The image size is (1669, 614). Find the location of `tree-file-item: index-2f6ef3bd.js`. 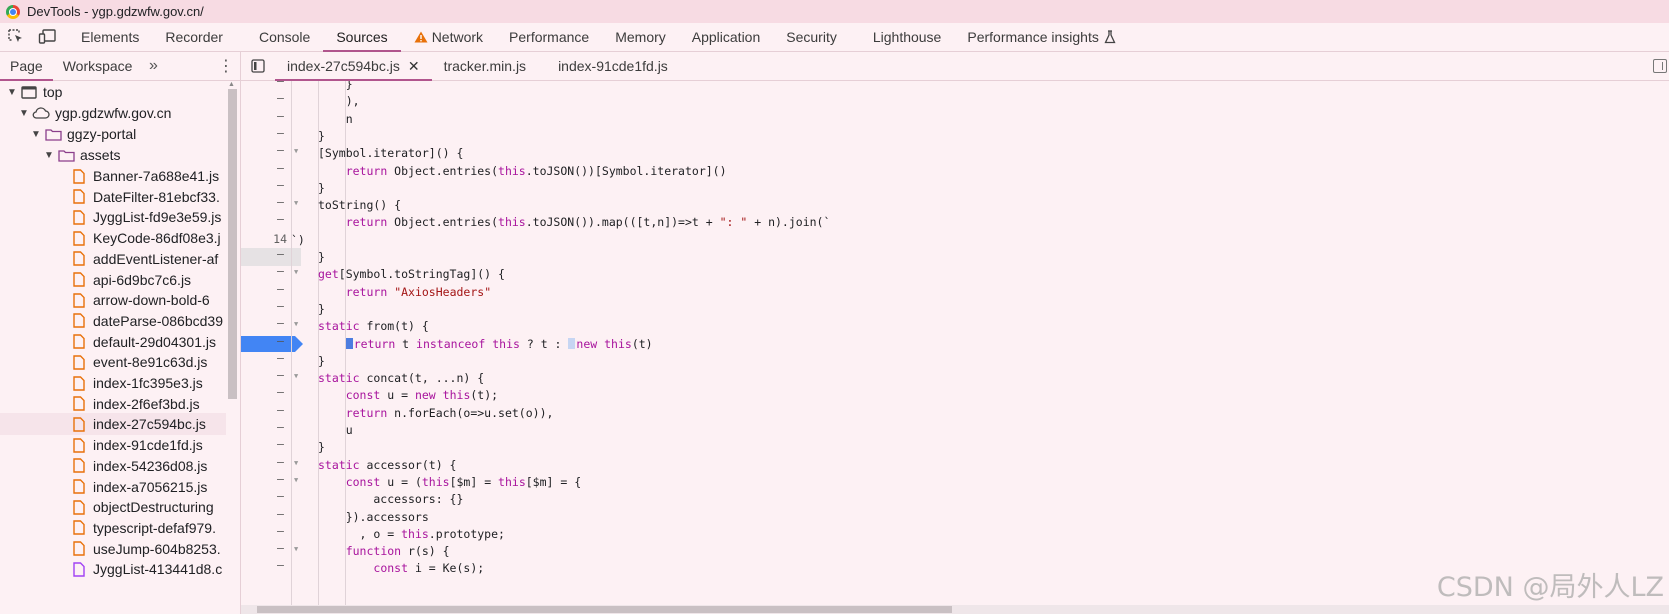

tree-file-item: index-2f6ef3bd.js is located at coordinates (113, 404).